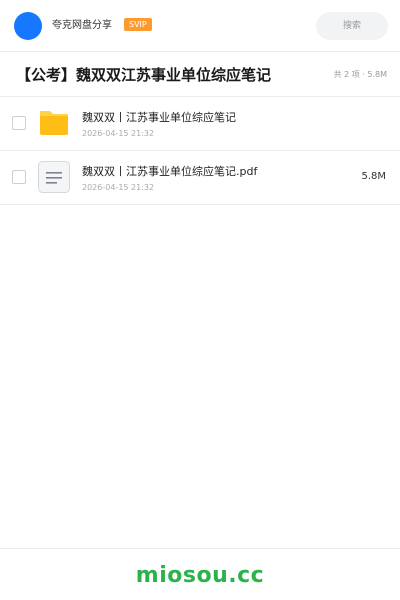 This screenshot has height=600, width=400. What do you see at coordinates (138, 24) in the screenshot?
I see `svip-badge: SVIP` at bounding box center [138, 24].